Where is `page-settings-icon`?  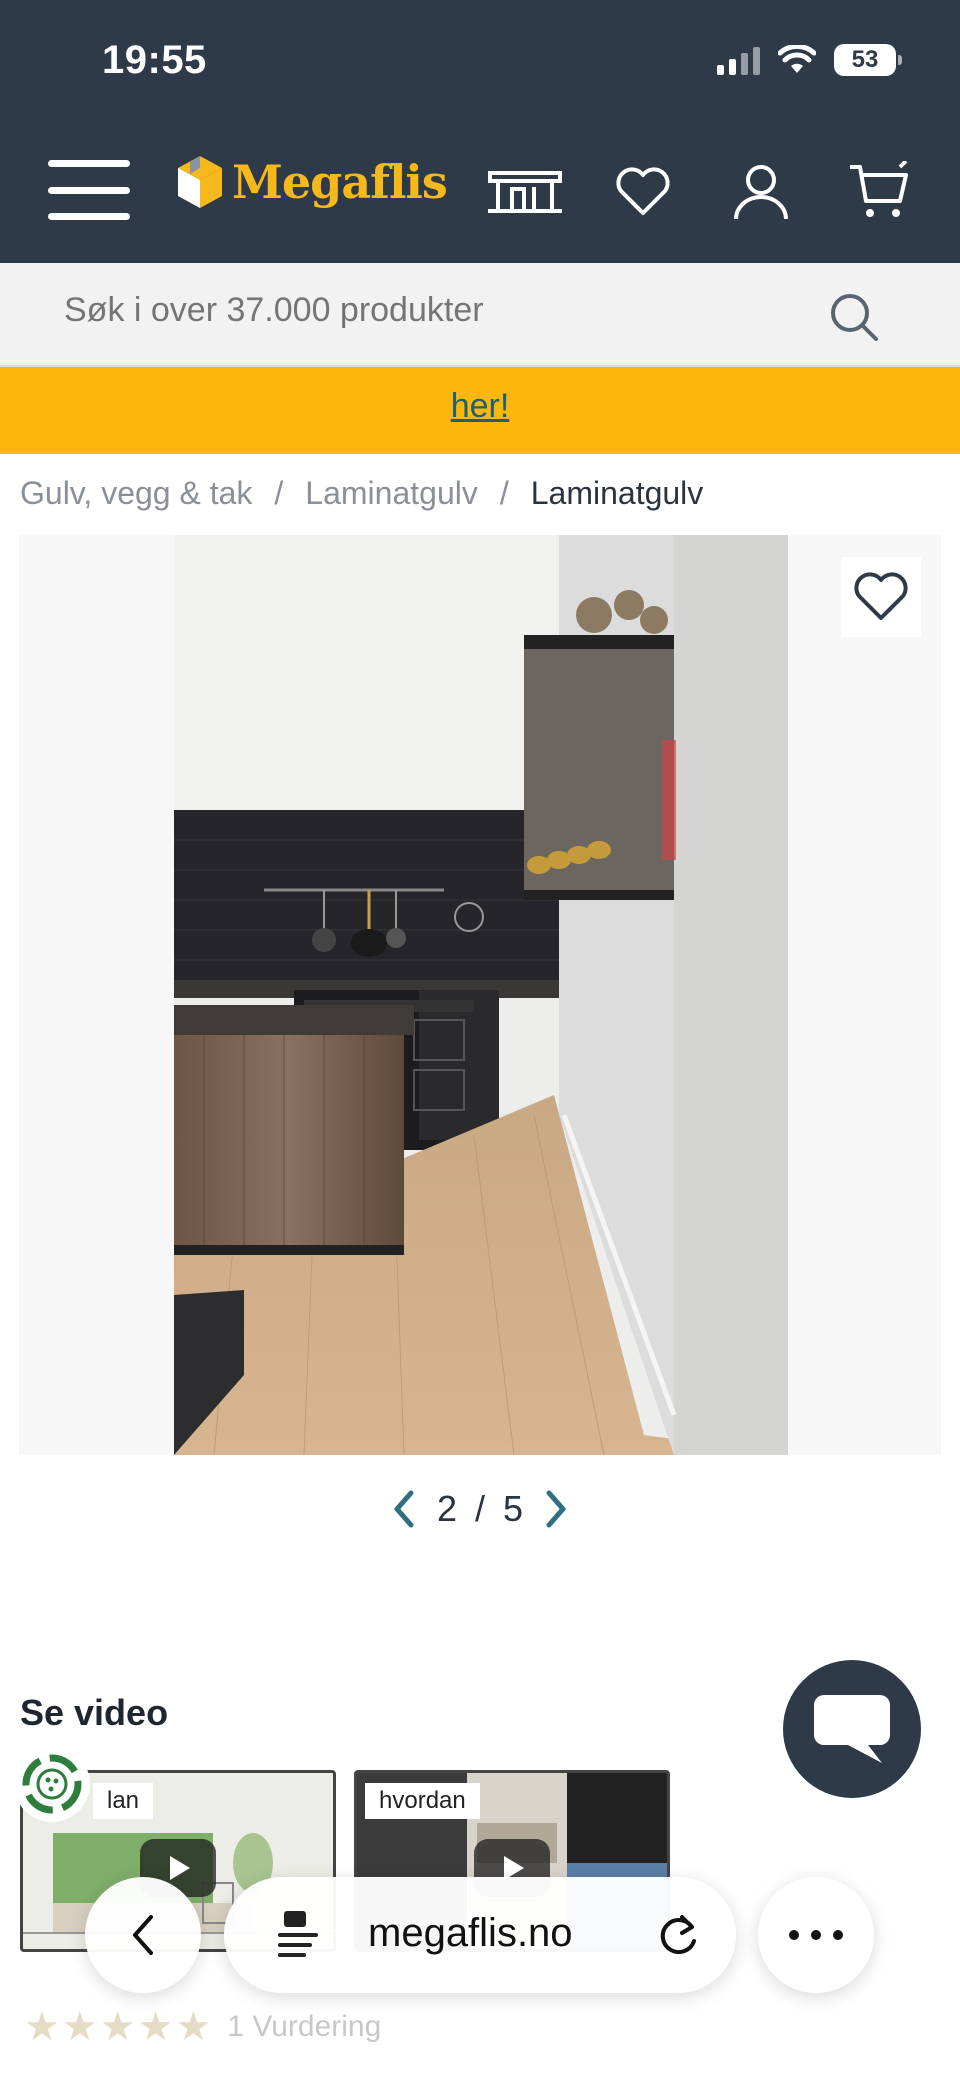
page-settings-icon is located at coordinates (298, 1935).